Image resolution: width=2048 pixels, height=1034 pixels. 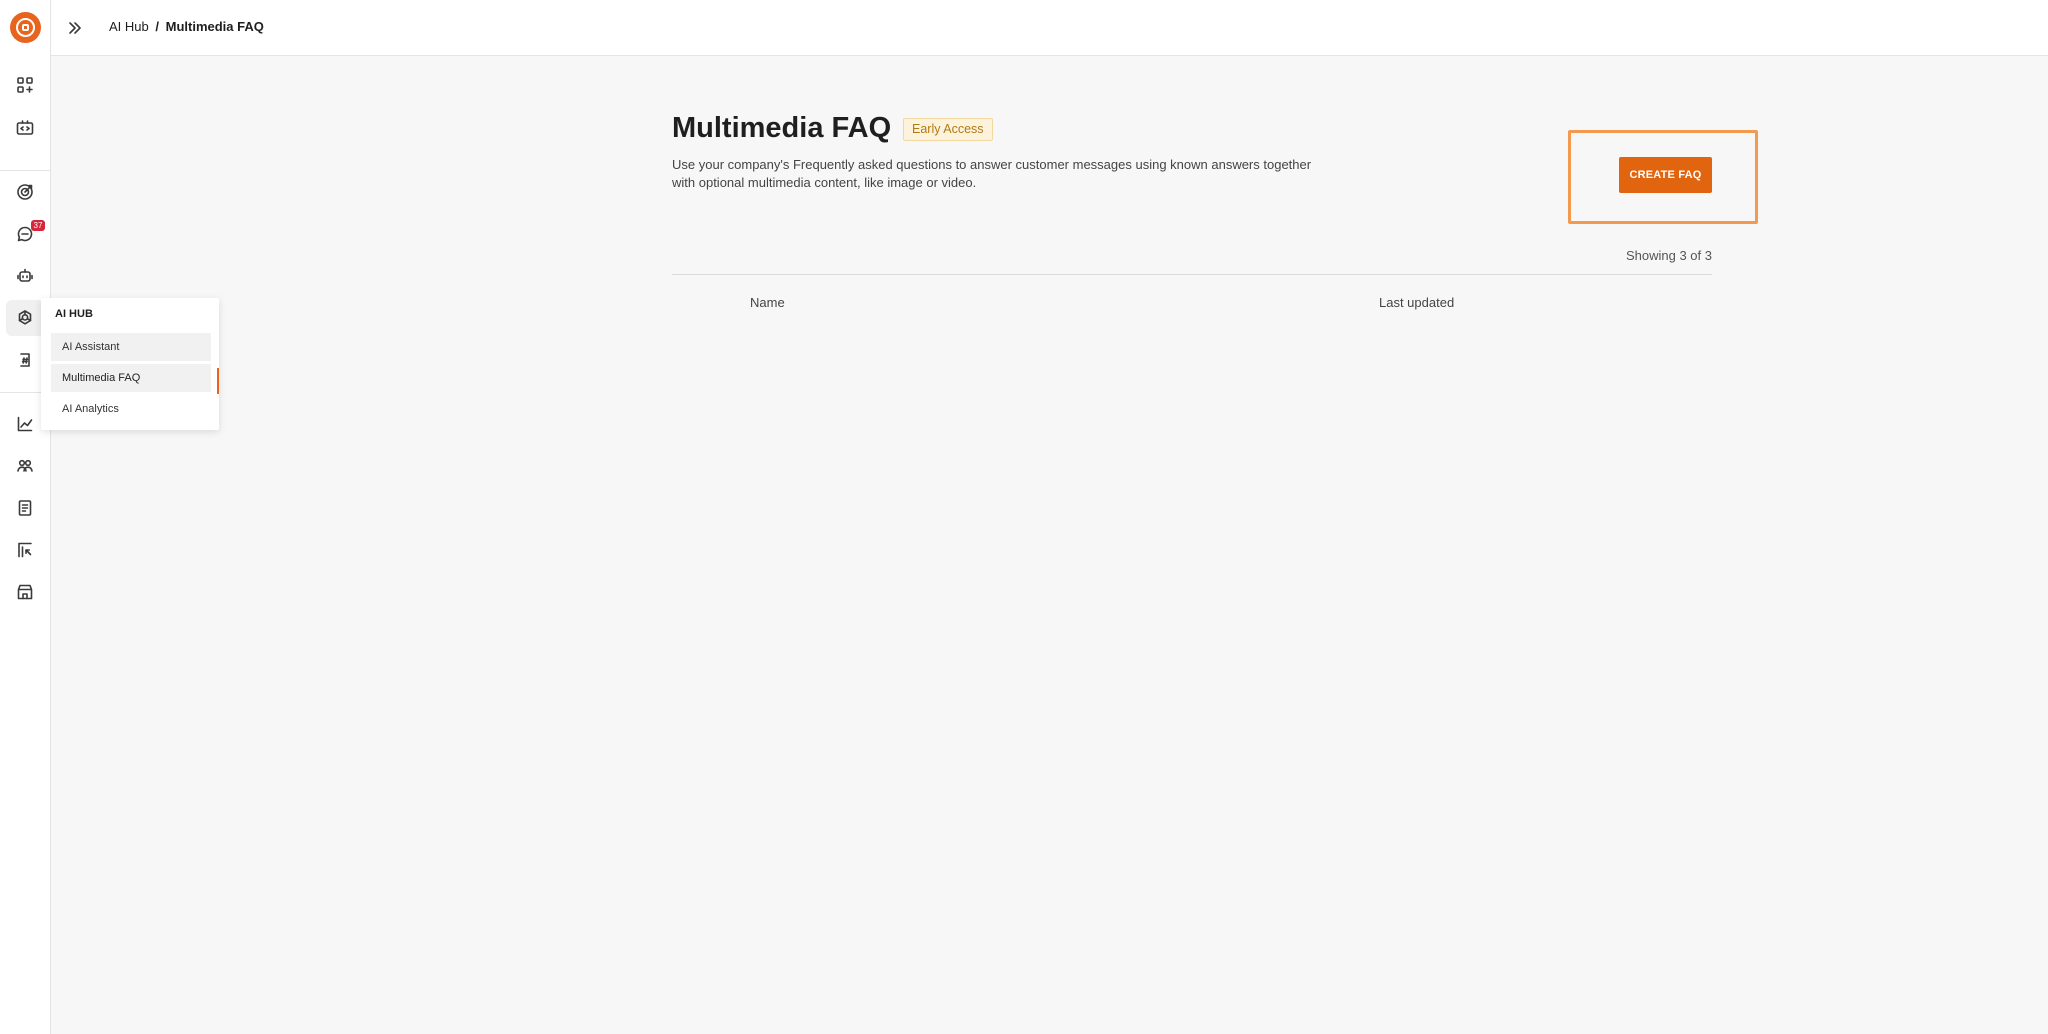 I want to click on document-icon, so click(x=25, y=508).